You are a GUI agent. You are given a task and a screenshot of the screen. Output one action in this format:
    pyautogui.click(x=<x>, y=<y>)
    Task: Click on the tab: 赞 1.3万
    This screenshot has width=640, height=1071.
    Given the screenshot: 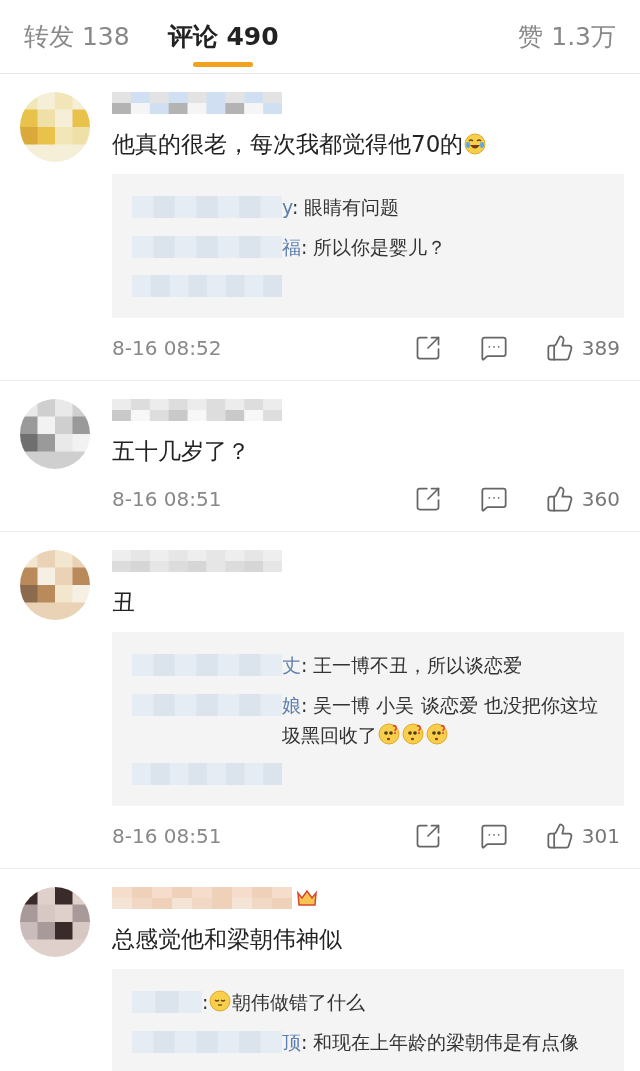 What is the action you would take?
    pyautogui.click(x=567, y=36)
    